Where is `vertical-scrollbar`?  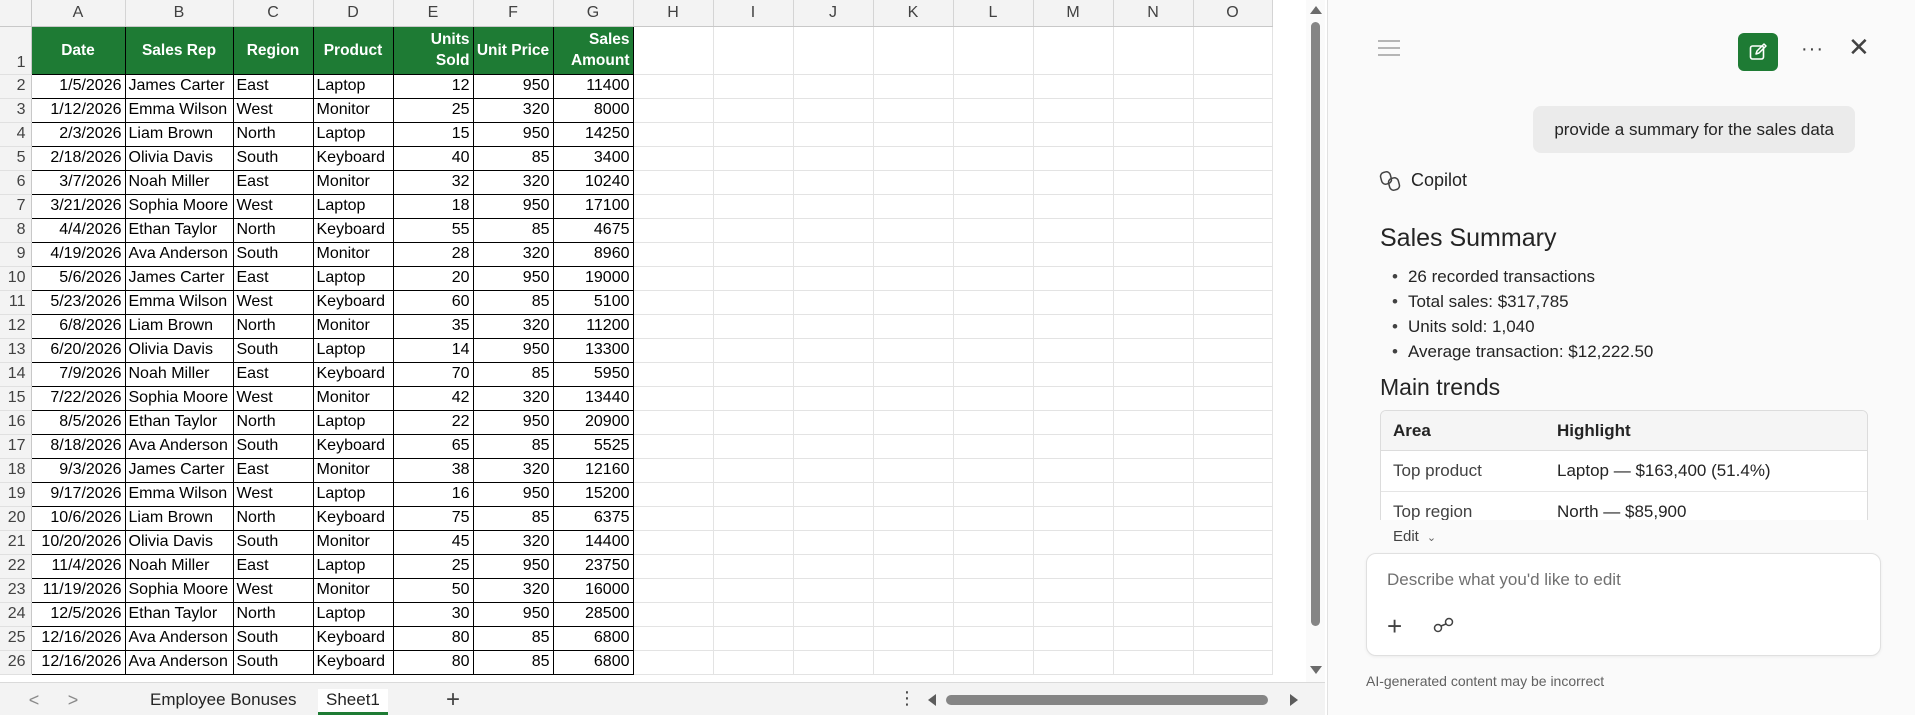 vertical-scrollbar is located at coordinates (1315, 341).